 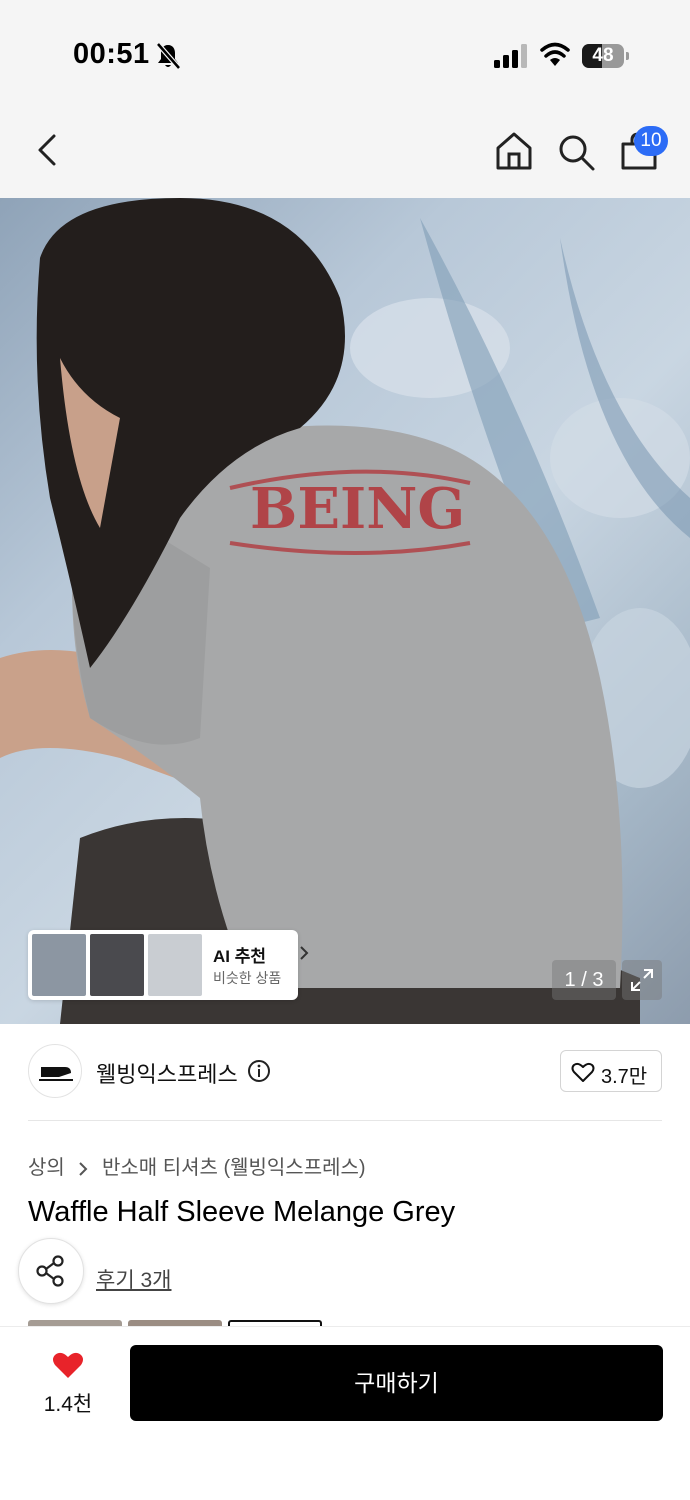 I want to click on expand-button, so click(x=642, y=980).